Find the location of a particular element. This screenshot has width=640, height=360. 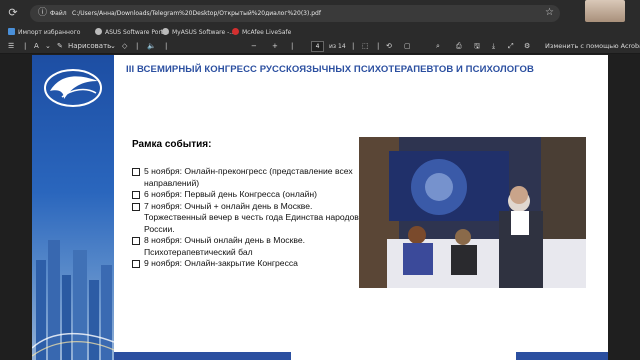

settings-icon: ⚙ is located at coordinates (527, 46).